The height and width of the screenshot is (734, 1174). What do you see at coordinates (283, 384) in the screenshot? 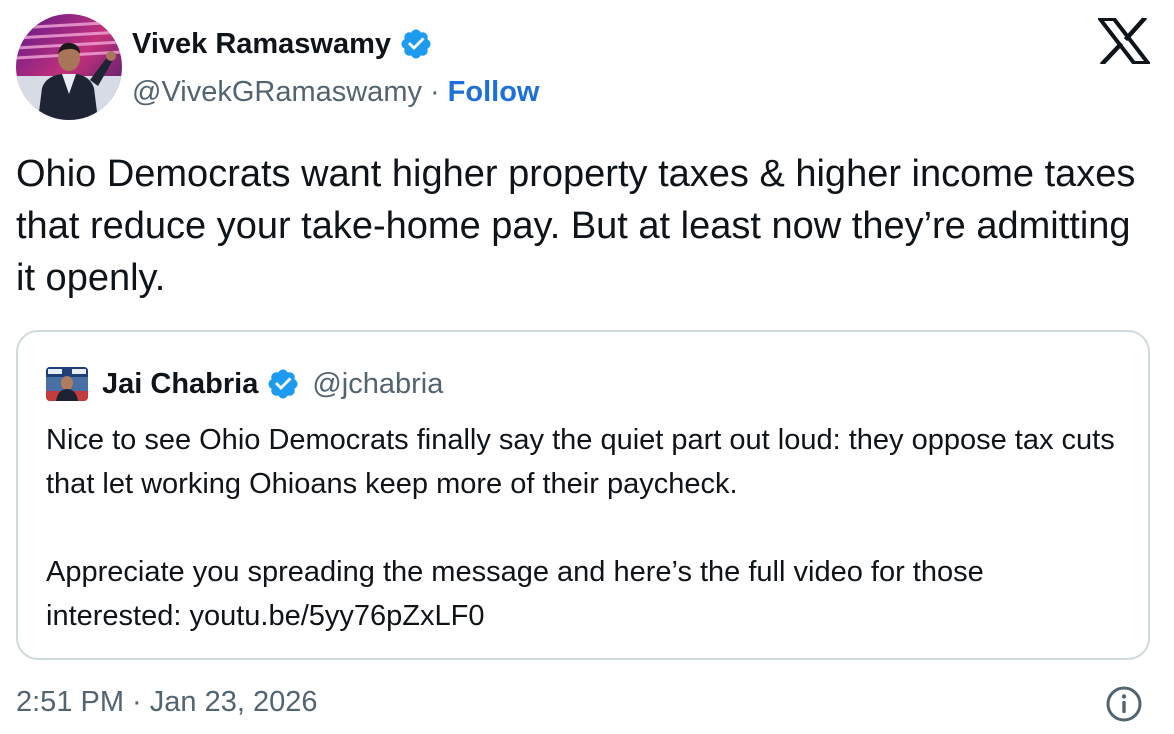
I see `quoted-verified-badge-icon` at bounding box center [283, 384].